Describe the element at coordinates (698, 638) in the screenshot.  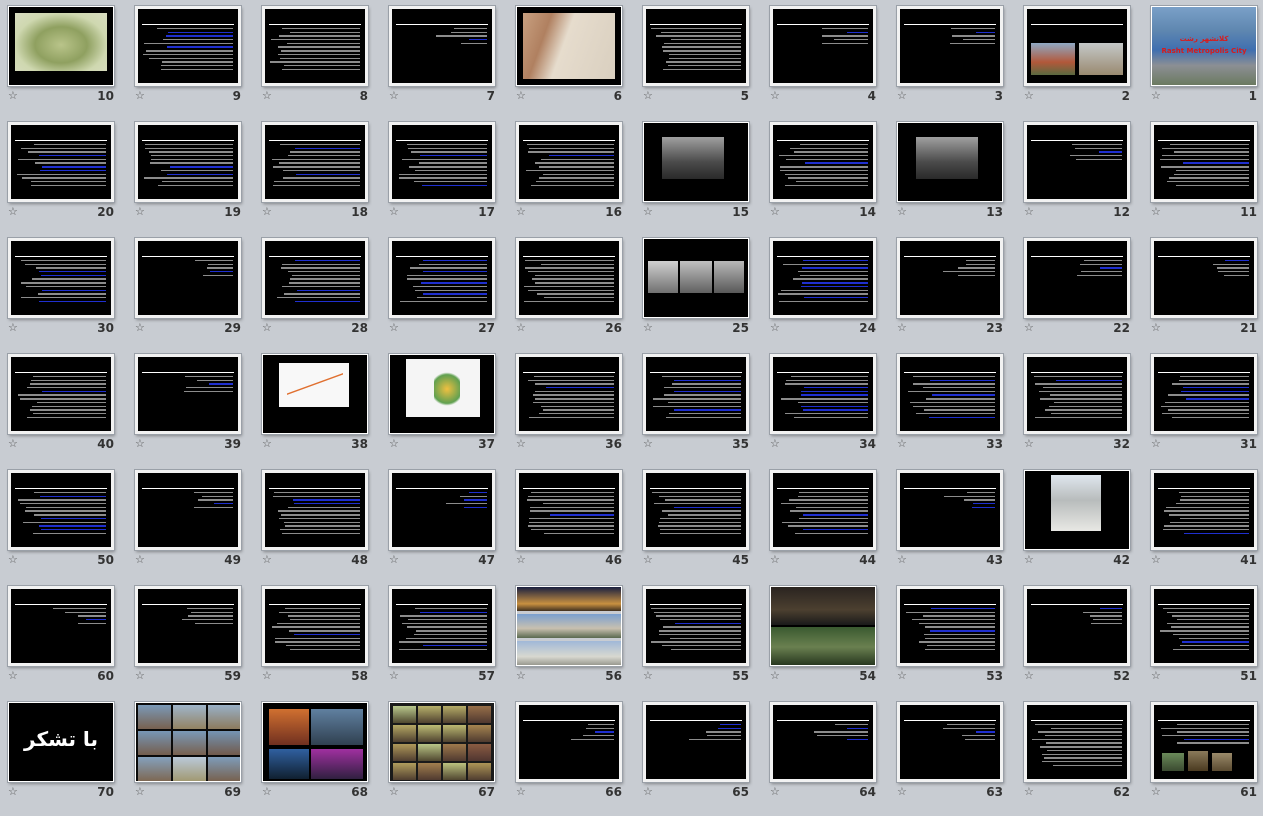
I see `slide-thumbnail-cell: ☆ 55` at that location.